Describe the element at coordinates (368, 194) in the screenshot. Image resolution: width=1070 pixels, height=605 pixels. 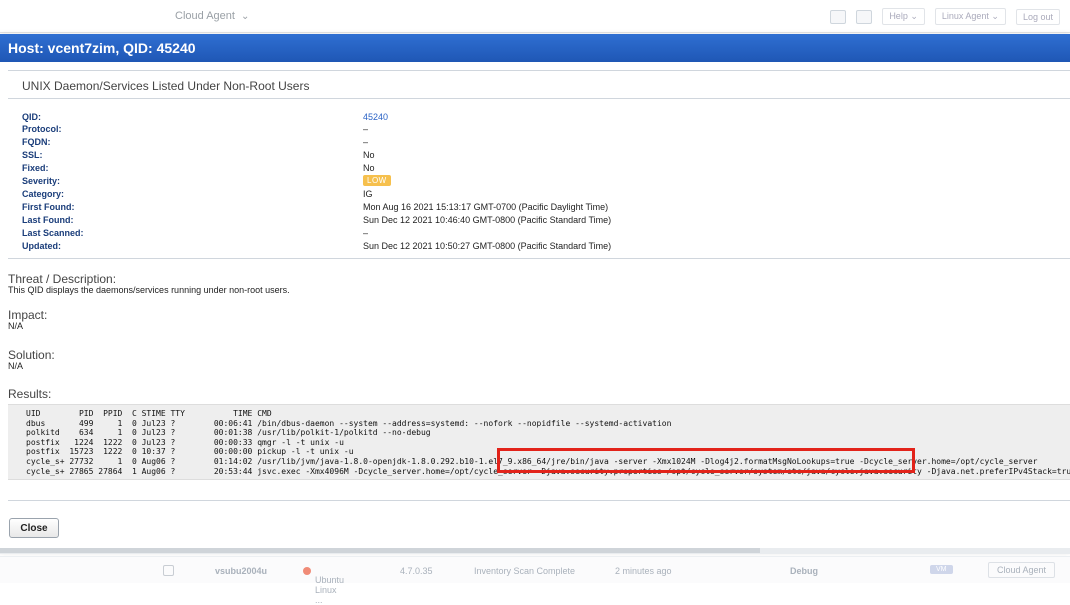
I see `category-value: IG` at that location.